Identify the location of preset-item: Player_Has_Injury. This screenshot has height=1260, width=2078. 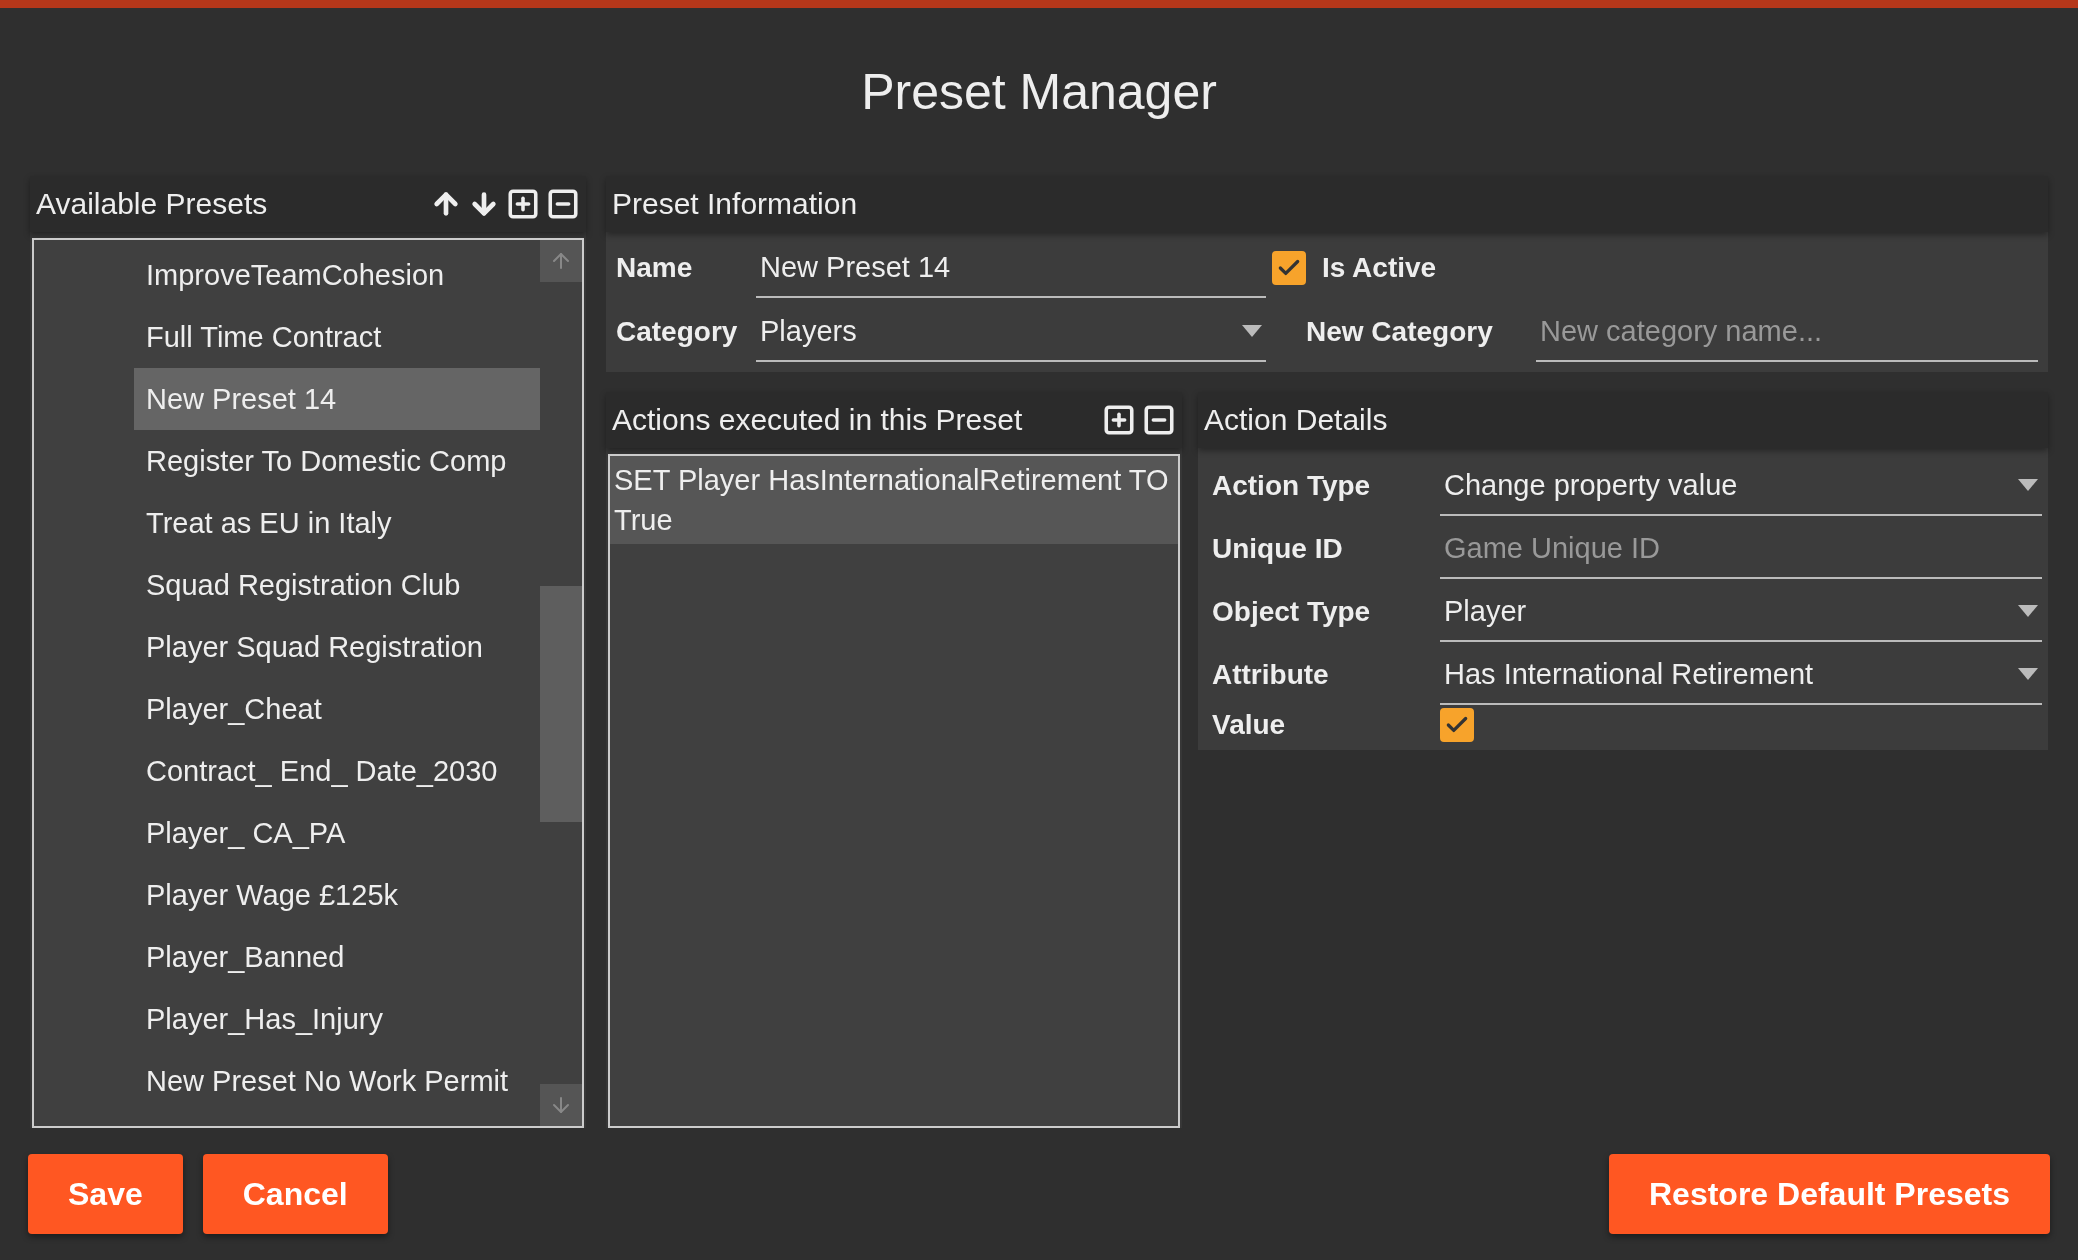
(337, 1019).